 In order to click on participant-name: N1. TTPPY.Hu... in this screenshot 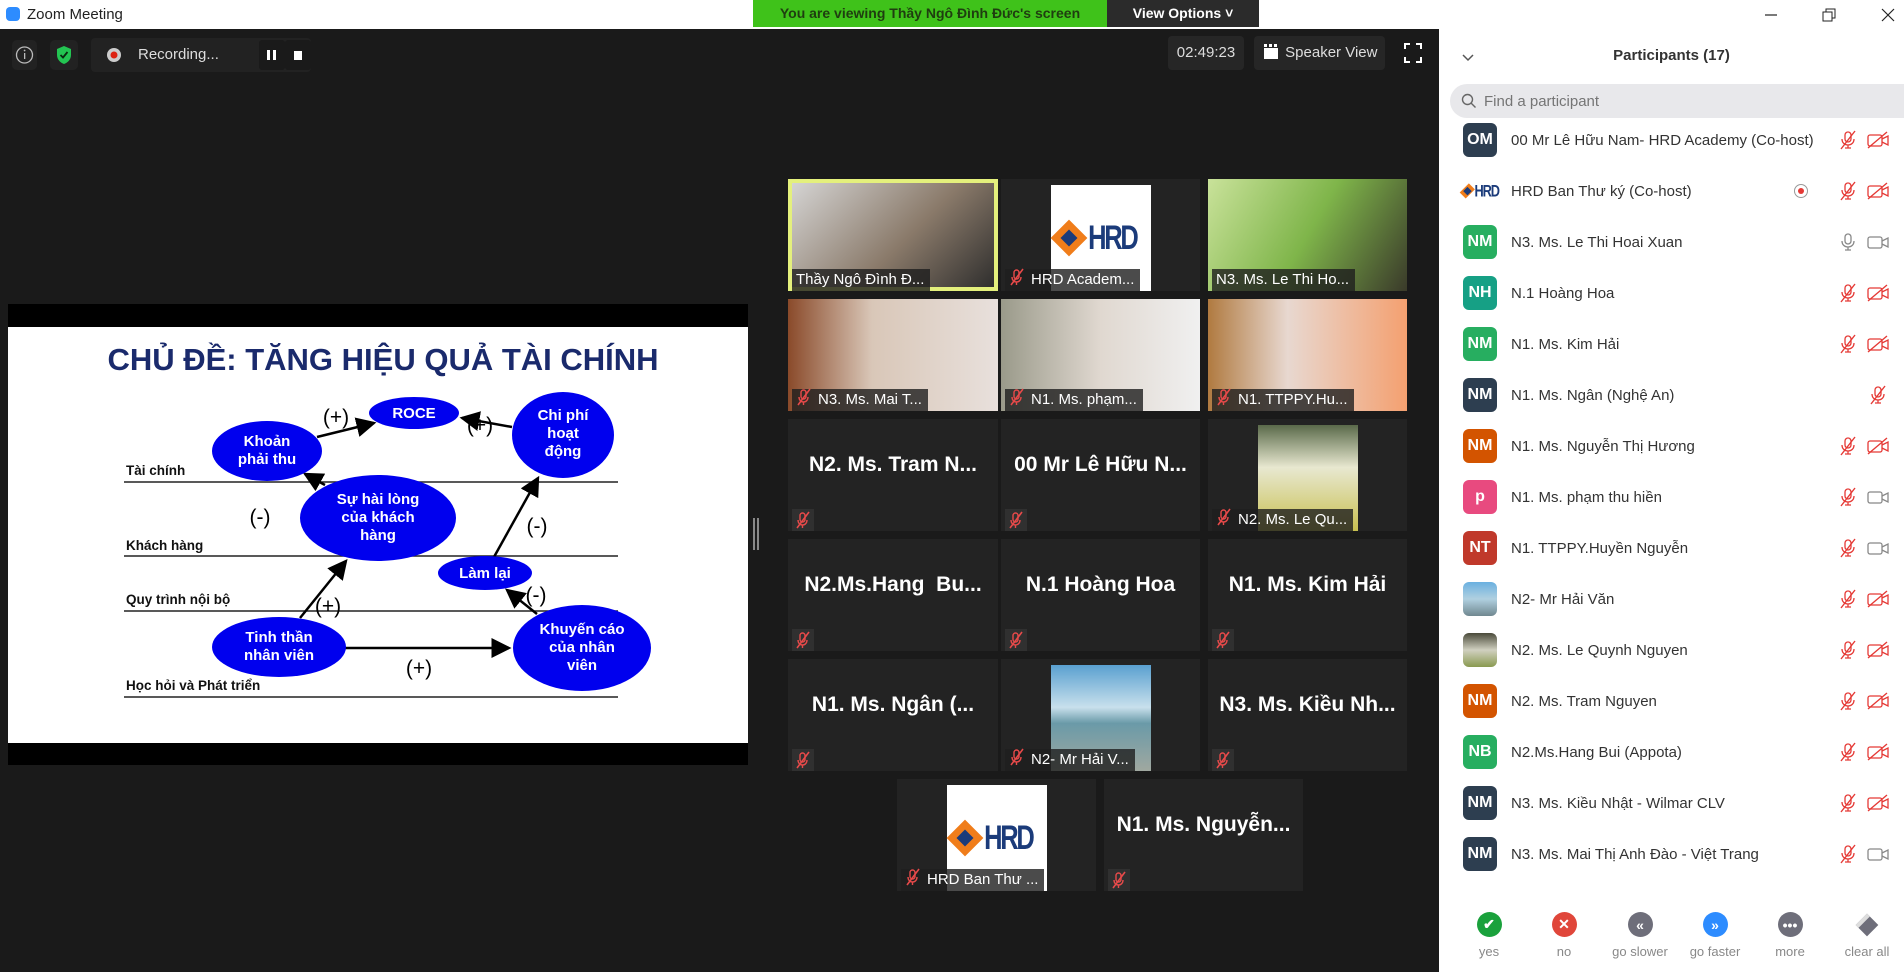, I will do `click(1293, 399)`.